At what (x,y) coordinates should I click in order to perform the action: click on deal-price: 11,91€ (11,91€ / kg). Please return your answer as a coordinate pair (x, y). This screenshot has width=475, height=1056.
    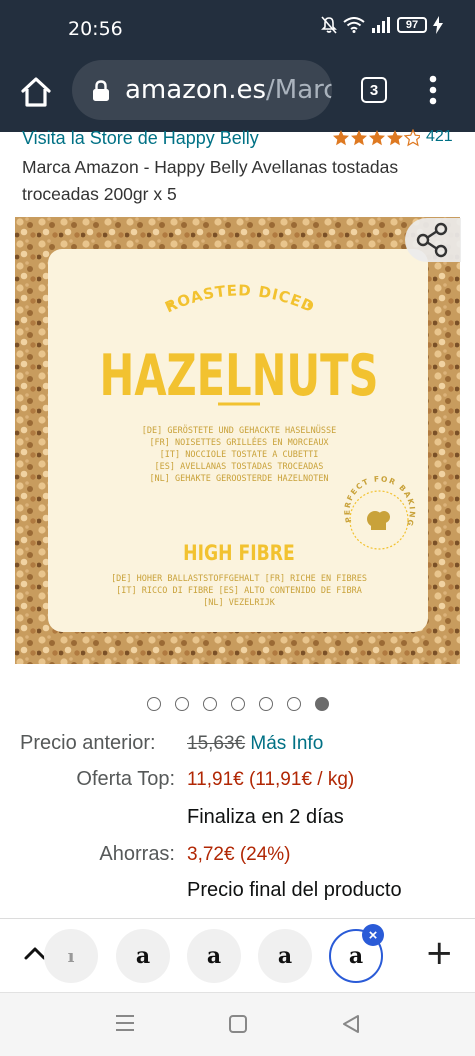
    Looking at the image, I should click on (271, 779).